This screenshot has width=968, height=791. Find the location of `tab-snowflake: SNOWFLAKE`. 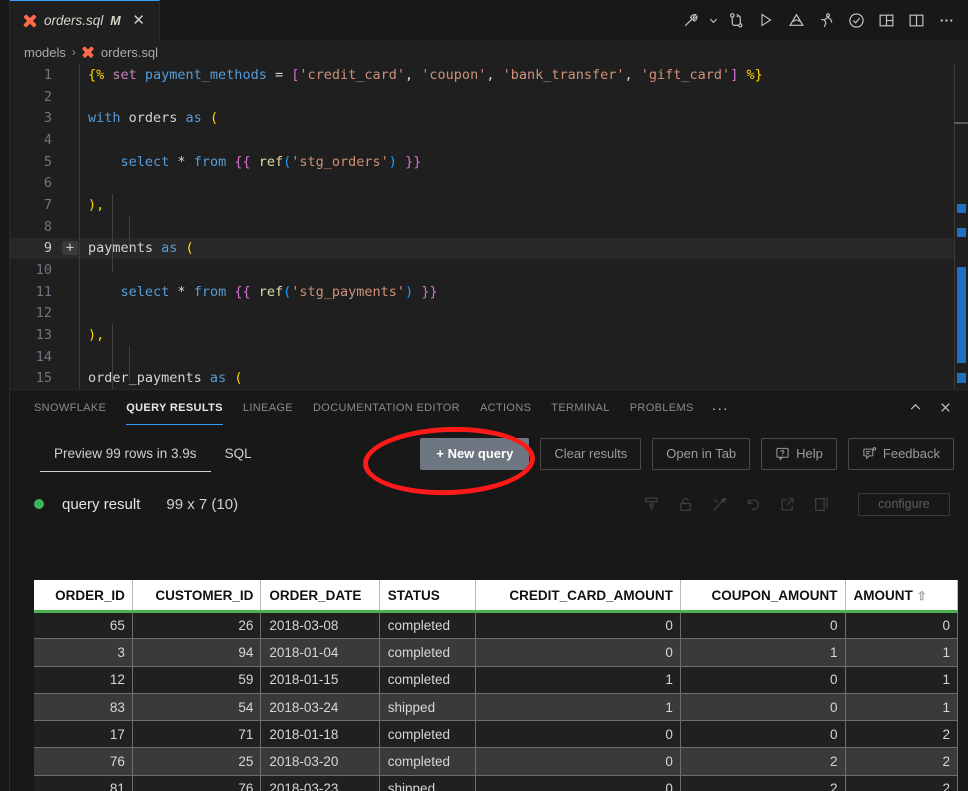

tab-snowflake: SNOWFLAKE is located at coordinates (70, 407).